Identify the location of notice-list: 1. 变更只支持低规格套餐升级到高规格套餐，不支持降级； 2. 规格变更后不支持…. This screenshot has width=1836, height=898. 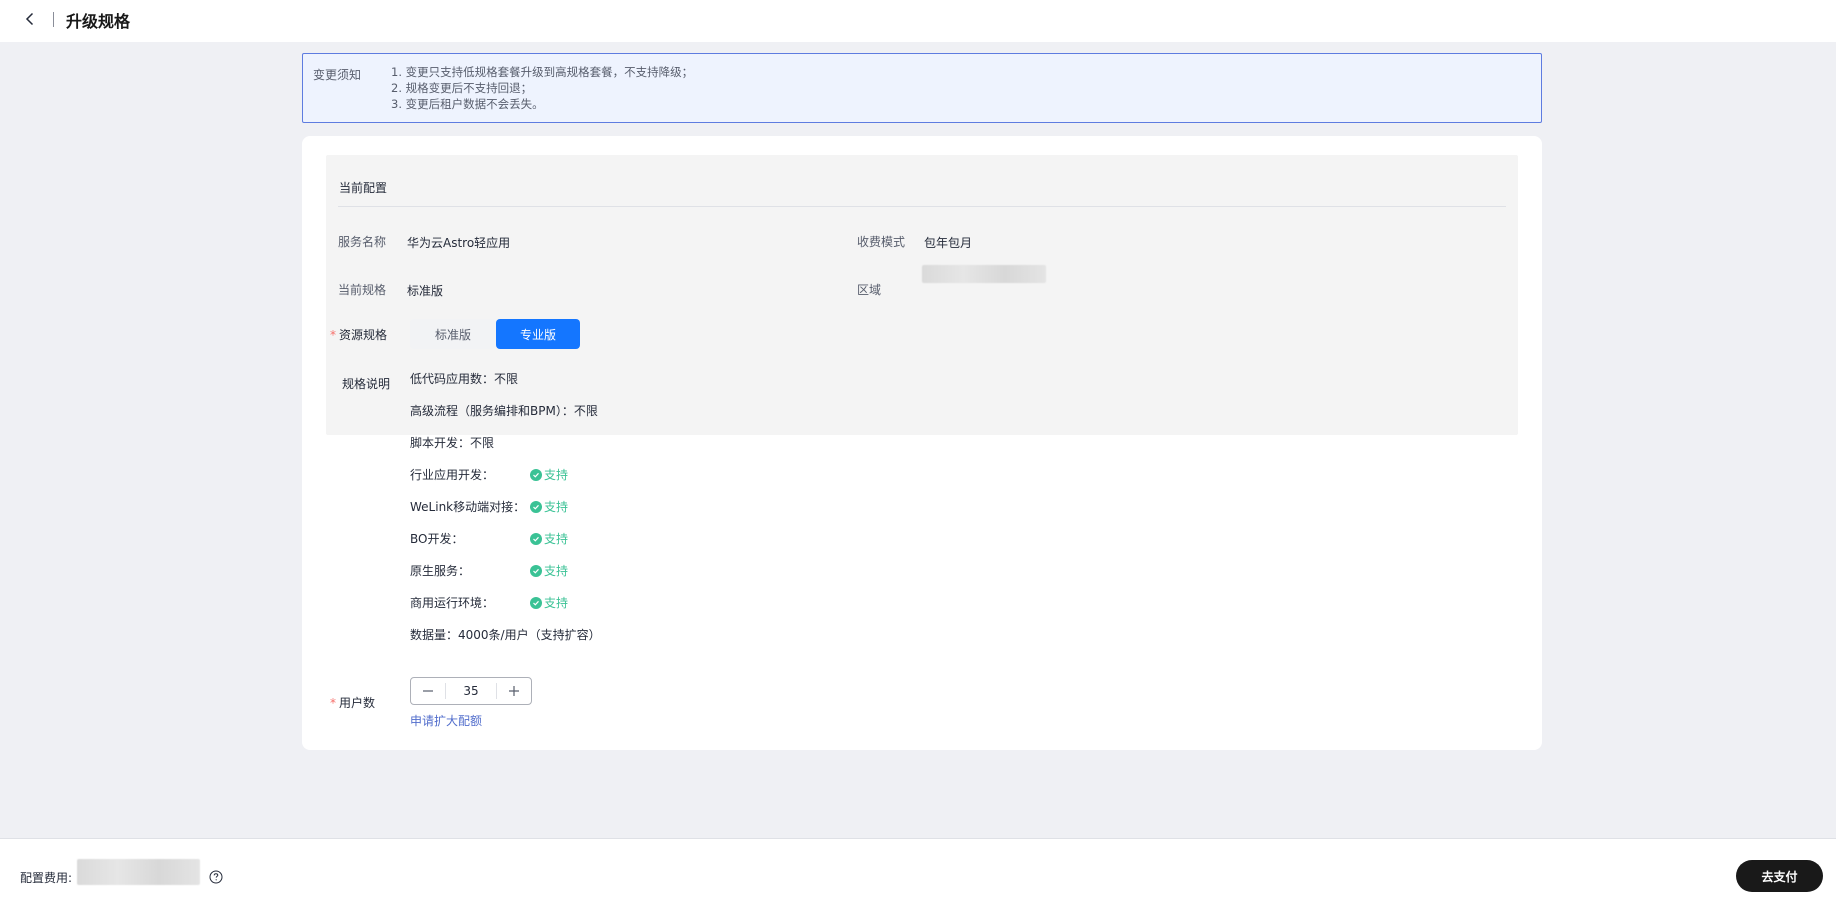
(542, 88).